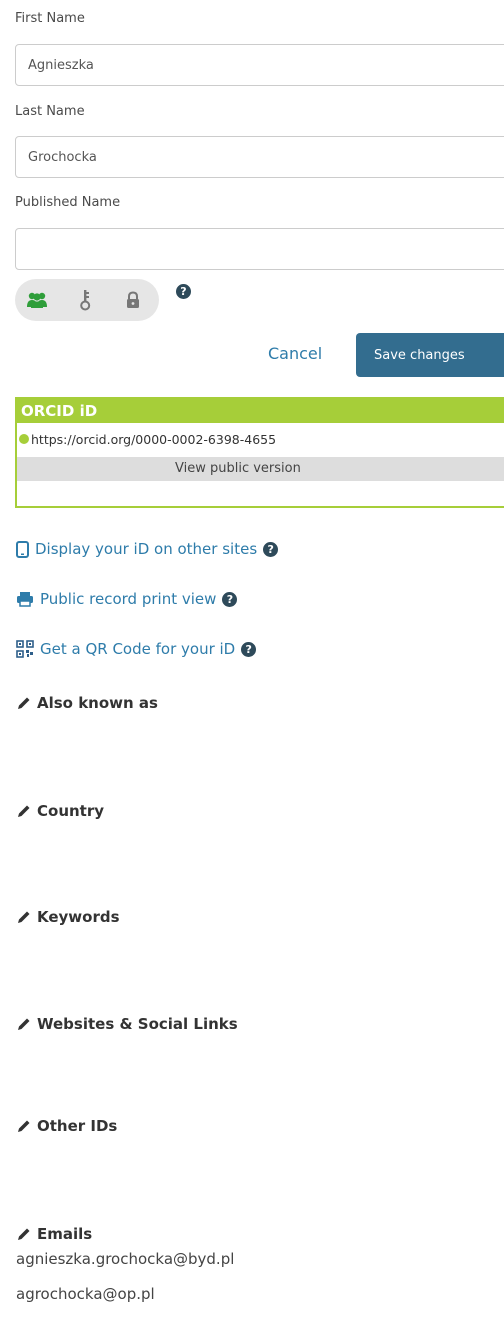  I want to click on orcid-url-row: https://orcid.org/0000-0002-6398-4655, so click(260, 439).